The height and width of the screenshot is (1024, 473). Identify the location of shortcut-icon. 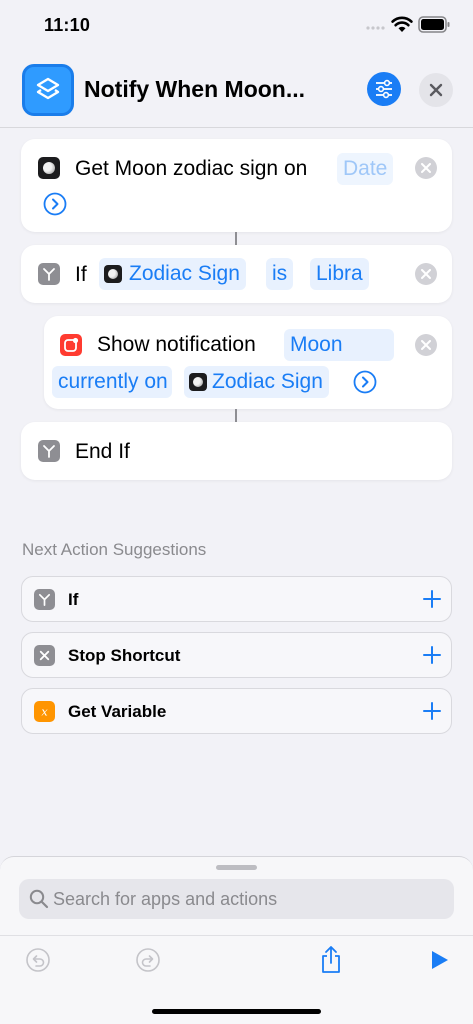
(48, 90).